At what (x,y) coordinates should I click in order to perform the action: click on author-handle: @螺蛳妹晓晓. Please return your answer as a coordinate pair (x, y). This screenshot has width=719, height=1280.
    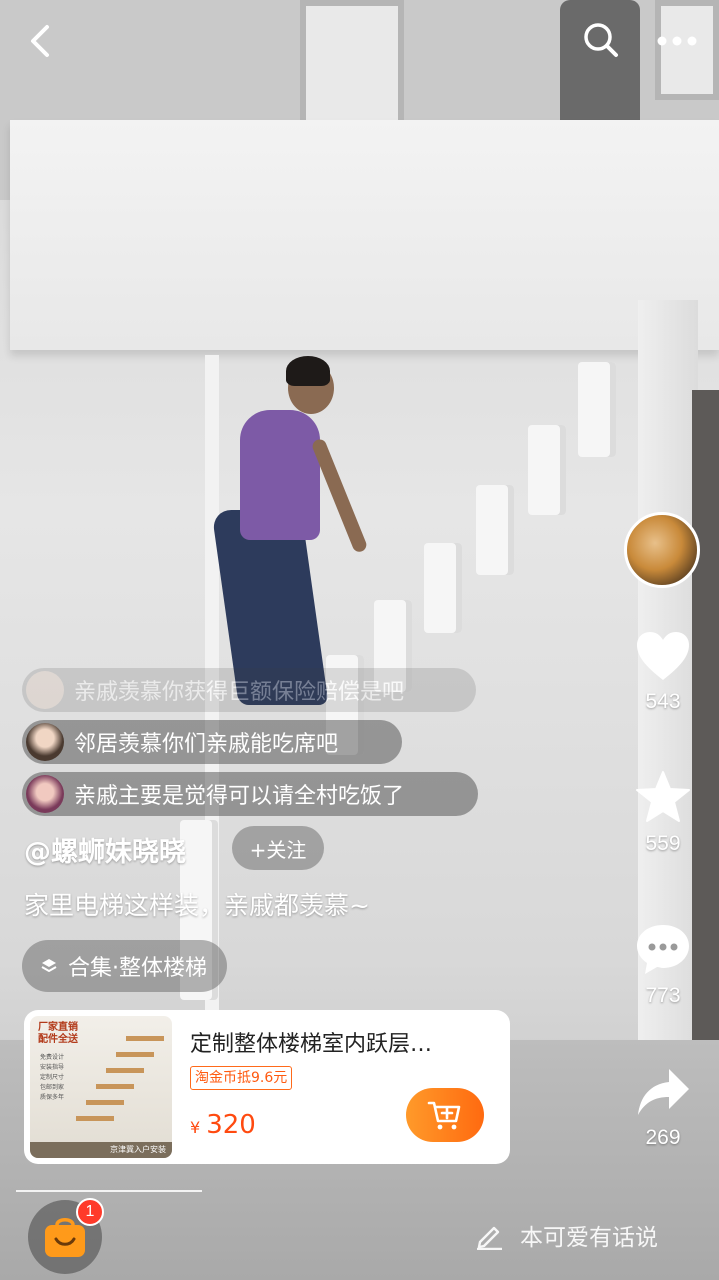
    Looking at the image, I should click on (105, 849).